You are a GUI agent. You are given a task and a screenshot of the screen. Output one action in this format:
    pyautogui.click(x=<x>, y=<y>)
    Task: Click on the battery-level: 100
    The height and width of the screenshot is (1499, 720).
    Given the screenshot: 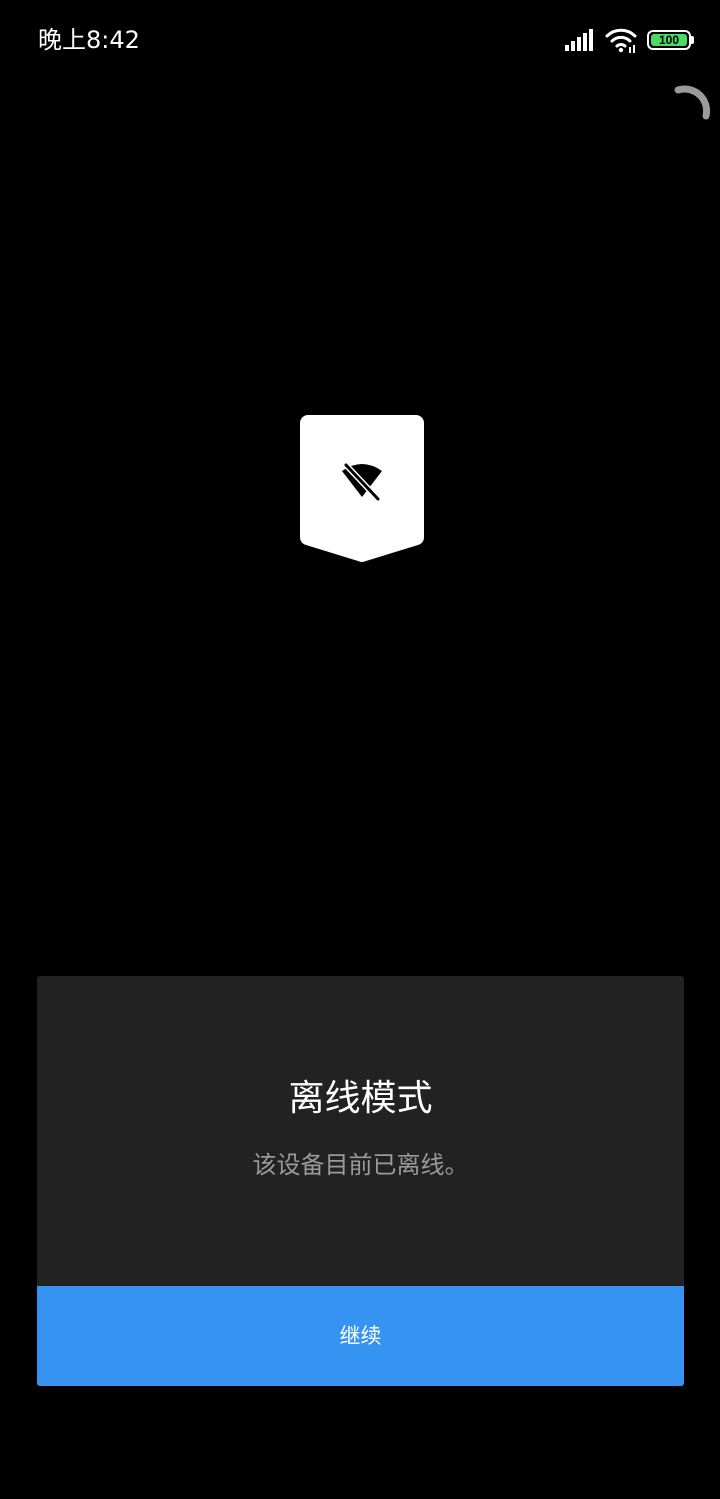 What is the action you would take?
    pyautogui.click(x=669, y=40)
    